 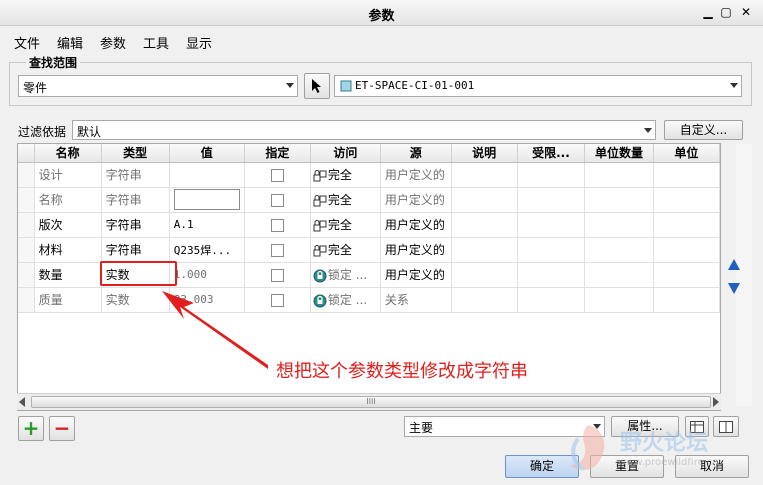 What do you see at coordinates (317, 86) in the screenshot?
I see `select-pointer-button` at bounding box center [317, 86].